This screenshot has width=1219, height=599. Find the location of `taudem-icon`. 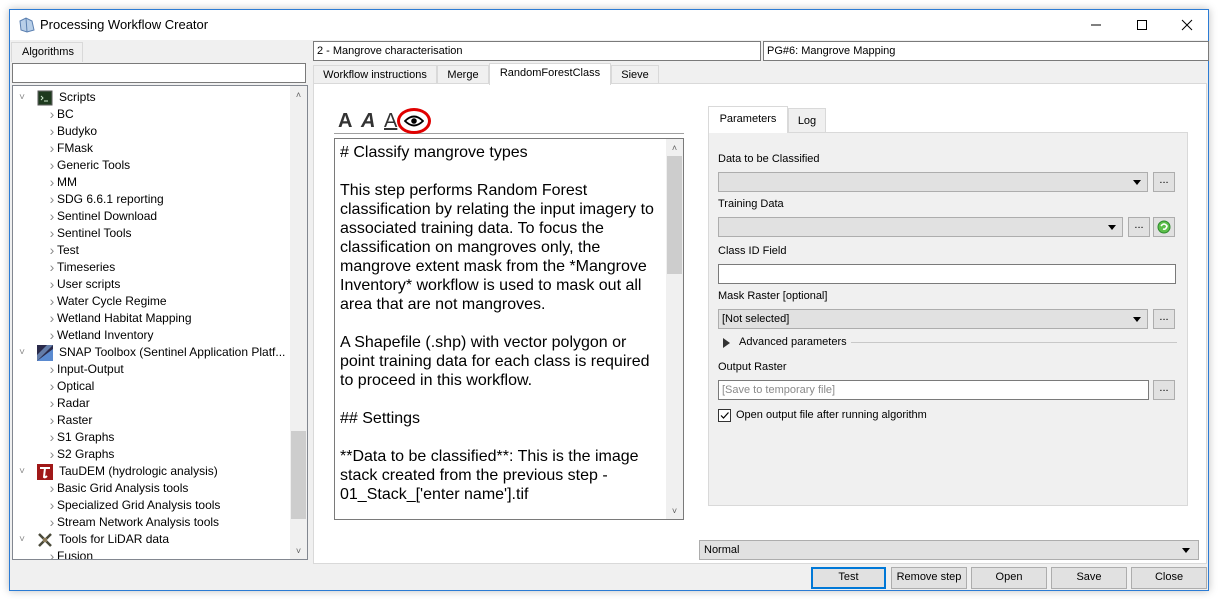

taudem-icon is located at coordinates (45, 472).